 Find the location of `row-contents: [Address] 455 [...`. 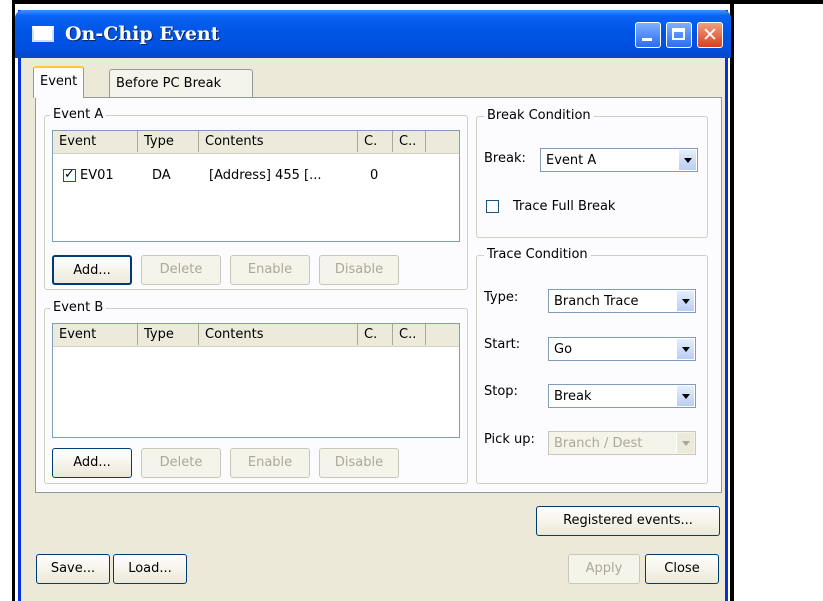

row-contents: [Address] 455 [... is located at coordinates (265, 175).